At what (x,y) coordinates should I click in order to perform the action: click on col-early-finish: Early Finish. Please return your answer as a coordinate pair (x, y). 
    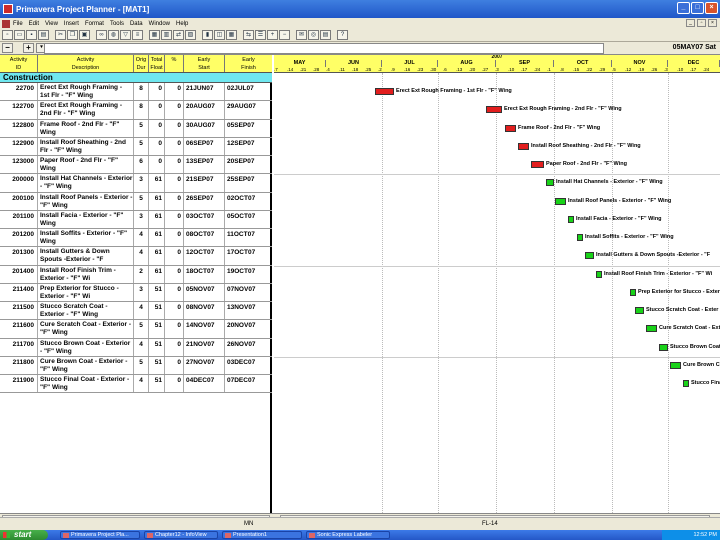
    Looking at the image, I should click on (248, 63).